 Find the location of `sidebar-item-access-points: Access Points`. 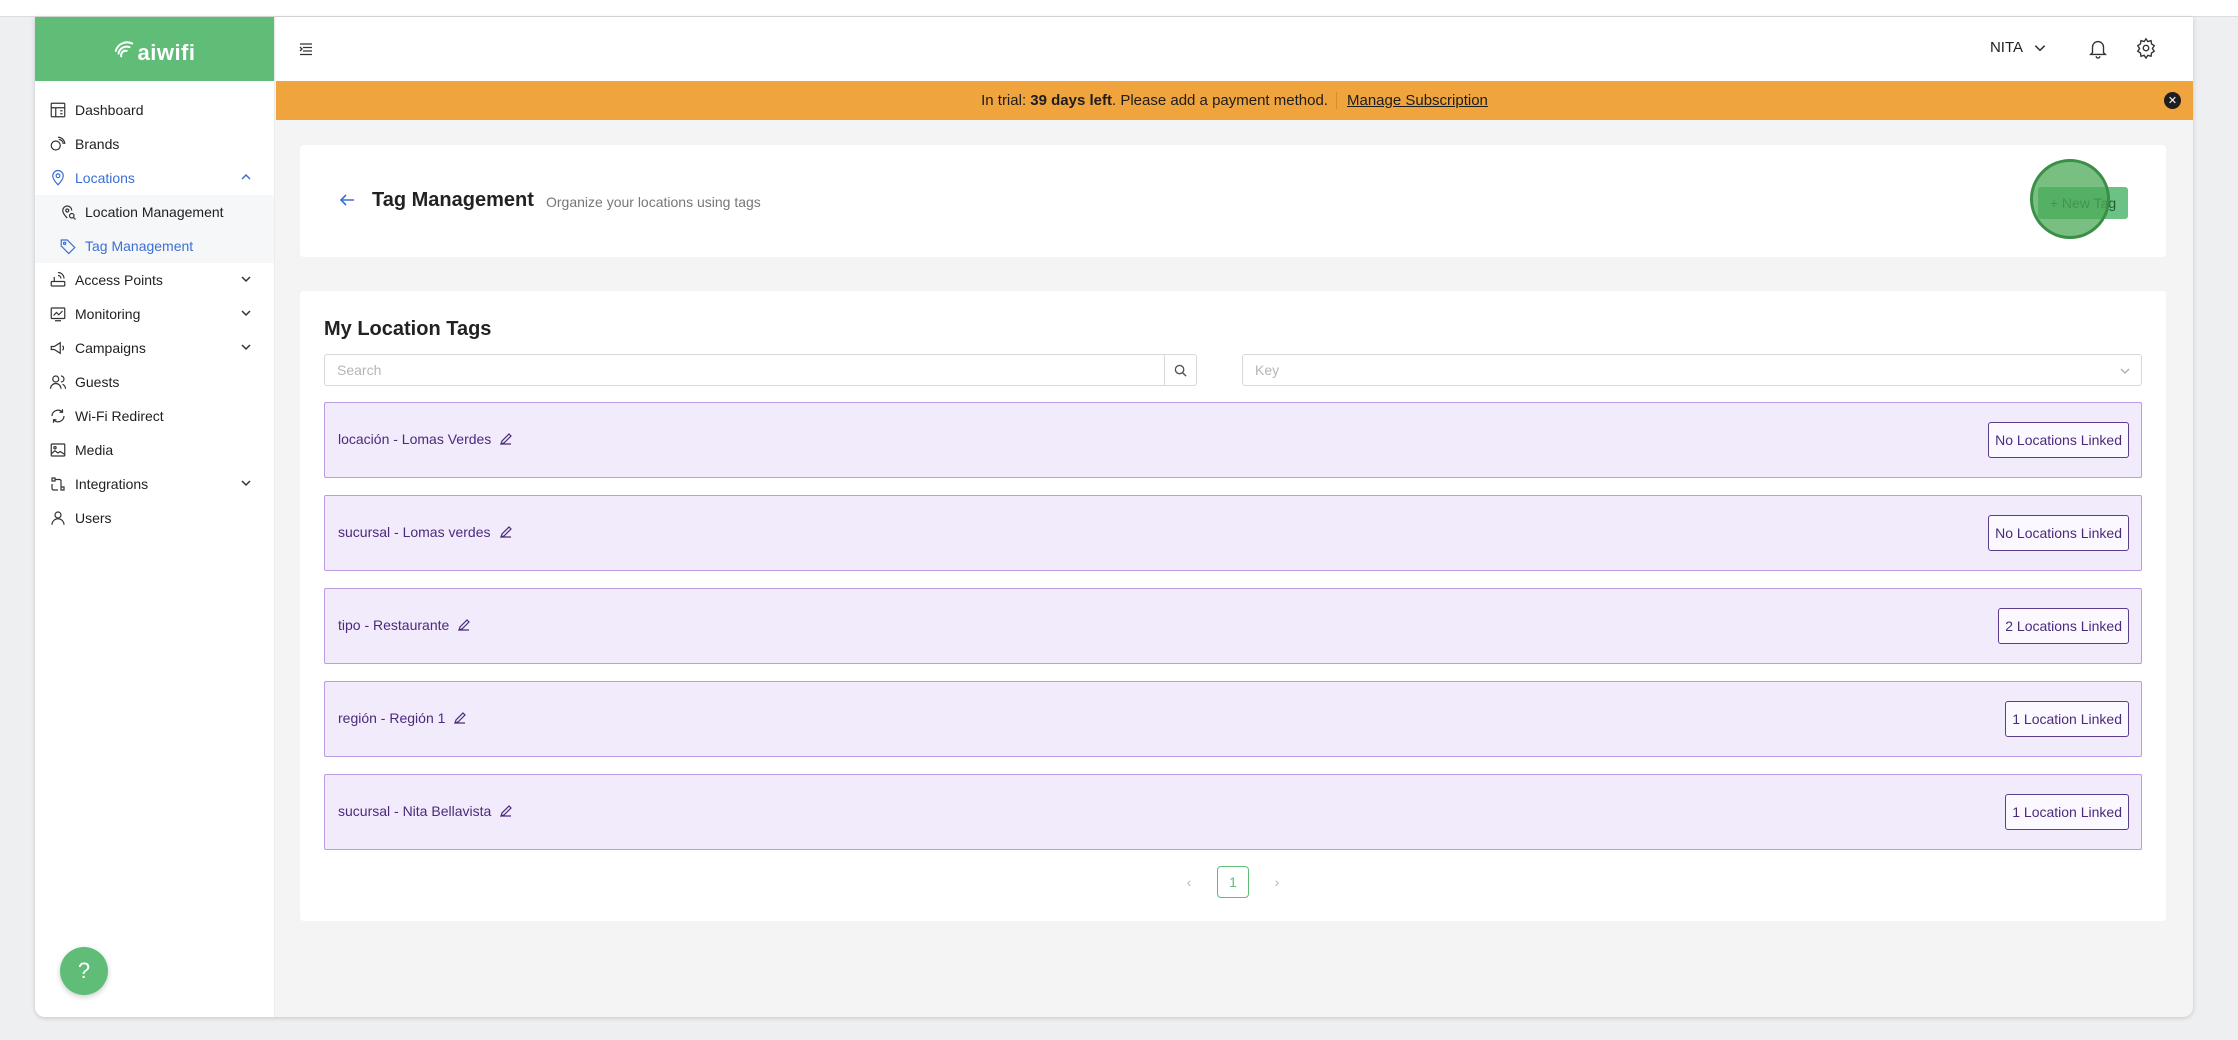

sidebar-item-access-points: Access Points is located at coordinates (154, 280).